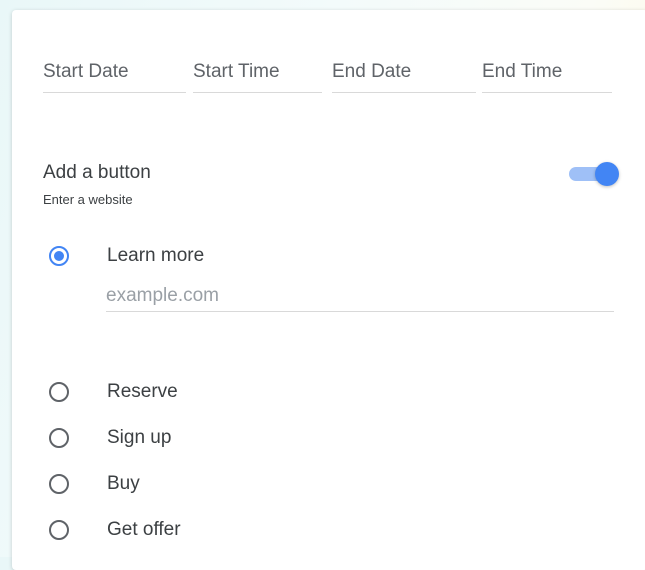 The height and width of the screenshot is (570, 645). I want to click on toggle-knob, so click(607, 174).